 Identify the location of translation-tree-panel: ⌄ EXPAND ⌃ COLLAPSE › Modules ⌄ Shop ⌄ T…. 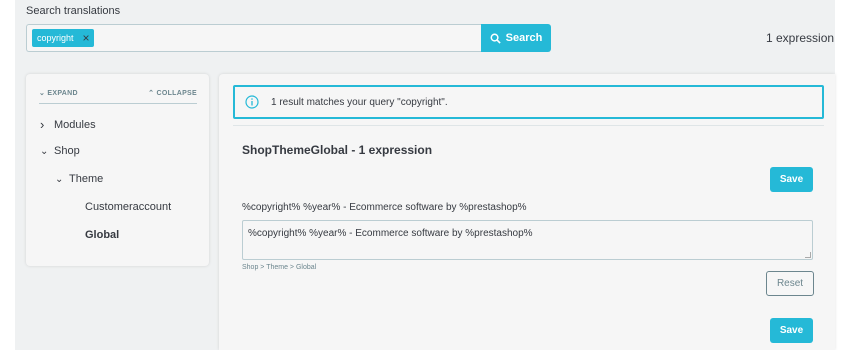
(117, 170).